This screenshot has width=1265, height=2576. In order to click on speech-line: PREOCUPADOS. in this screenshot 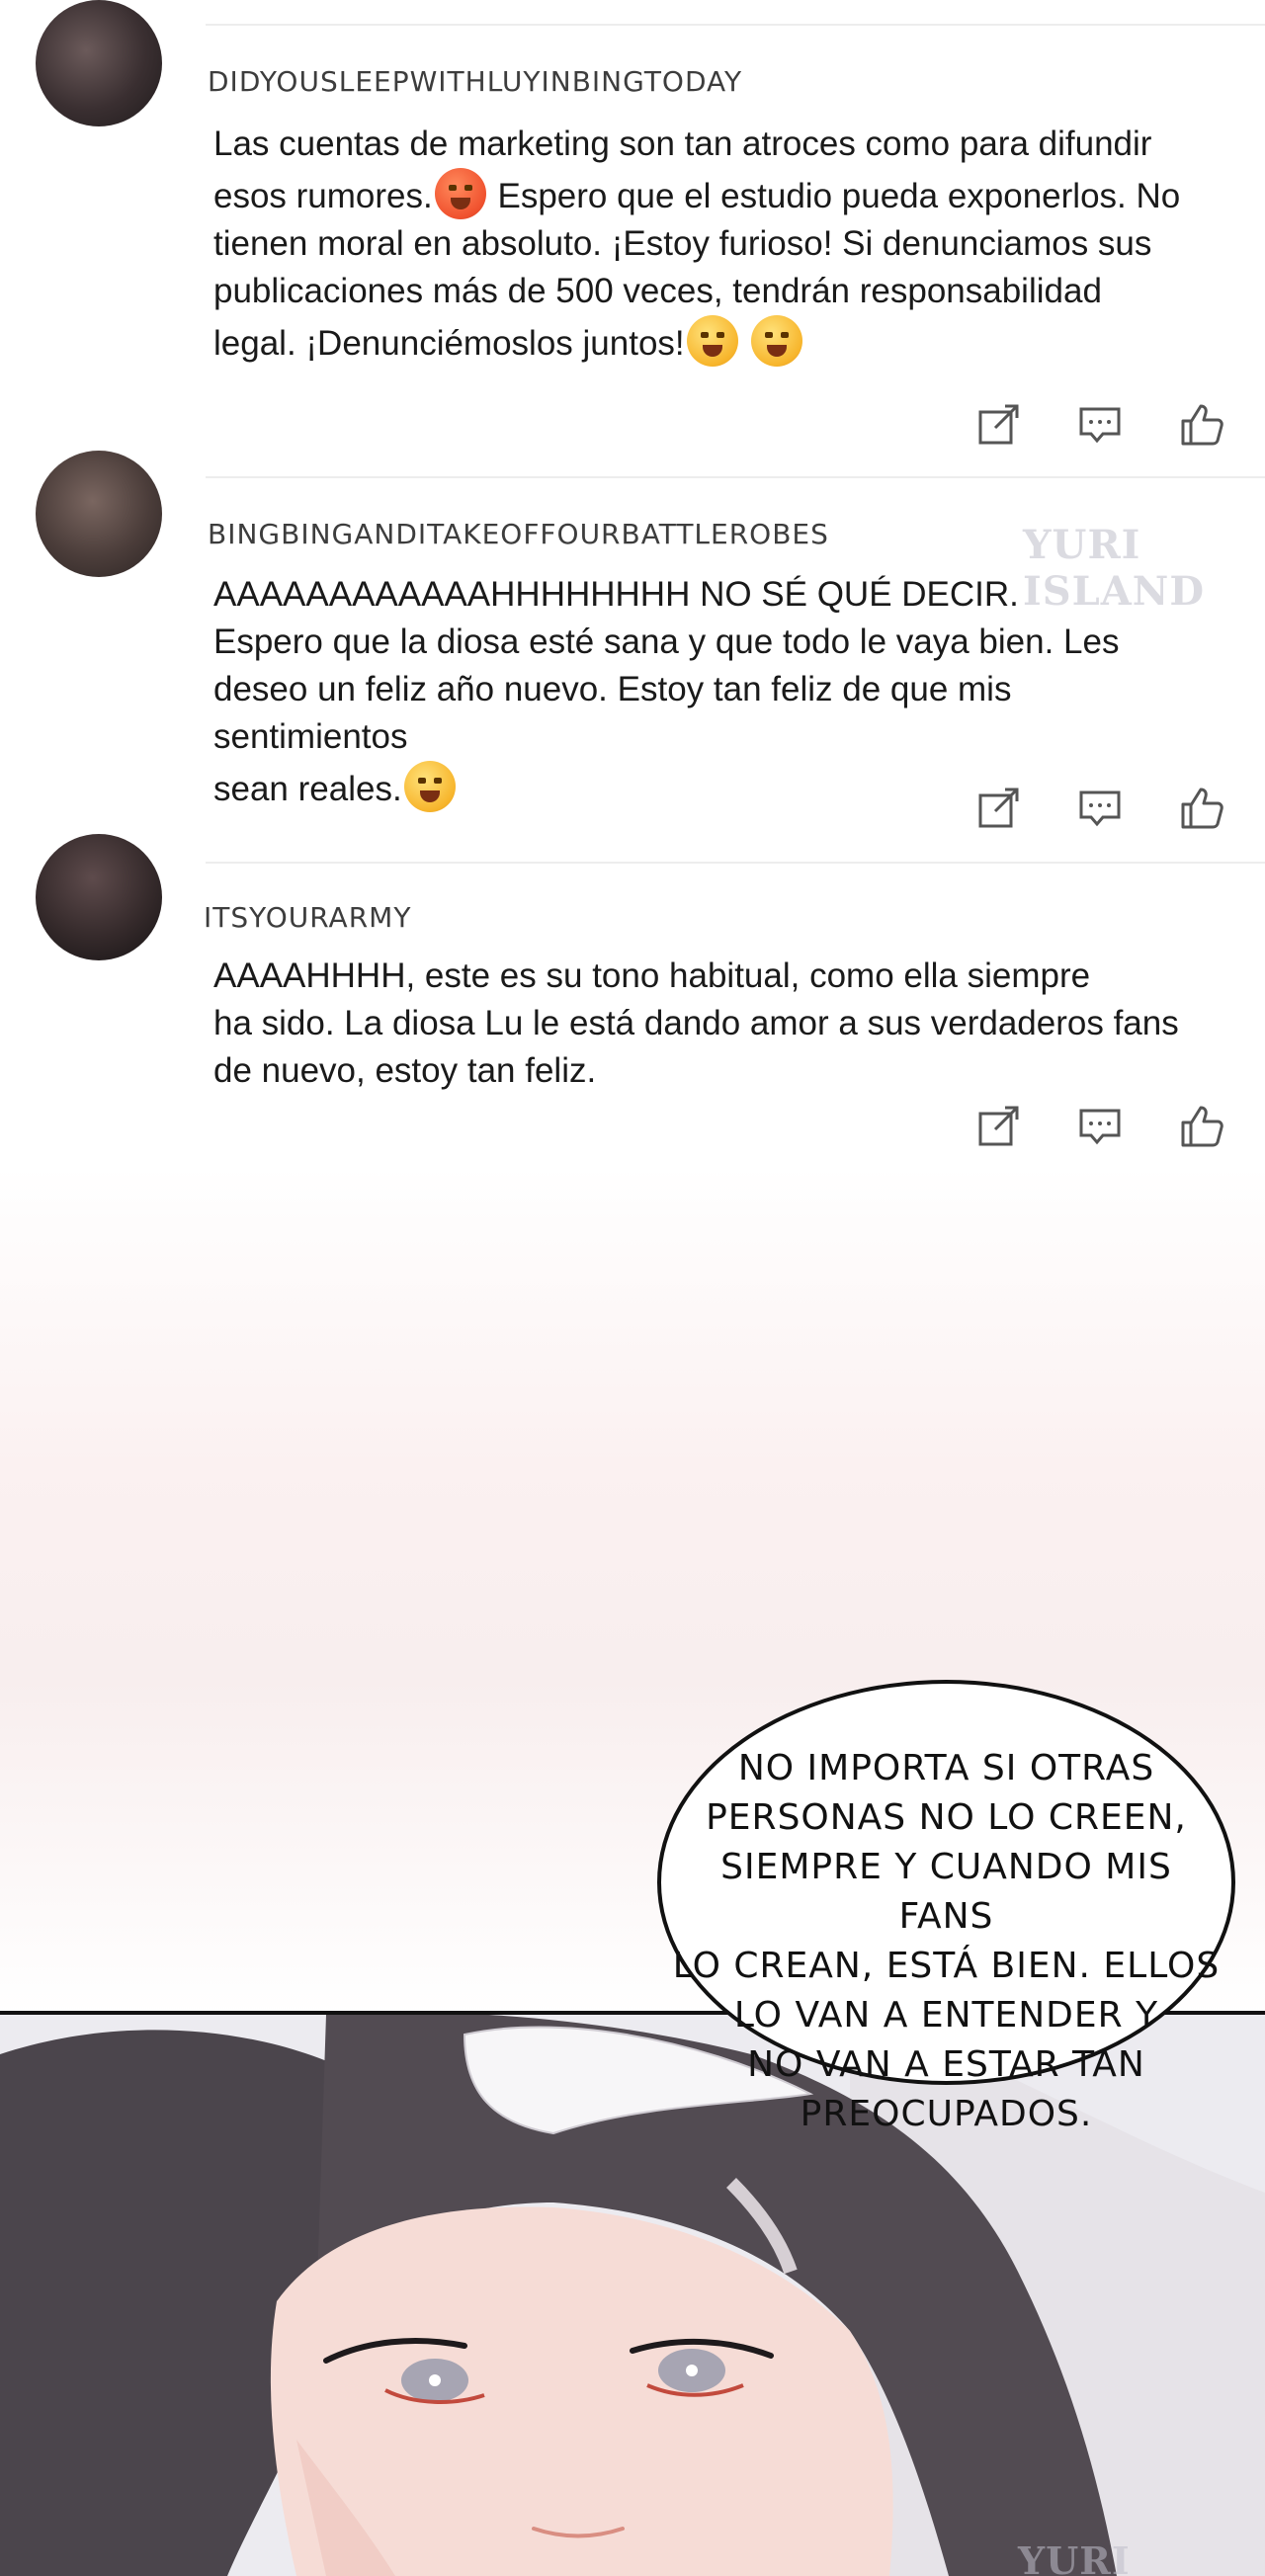, I will do `click(946, 2114)`.